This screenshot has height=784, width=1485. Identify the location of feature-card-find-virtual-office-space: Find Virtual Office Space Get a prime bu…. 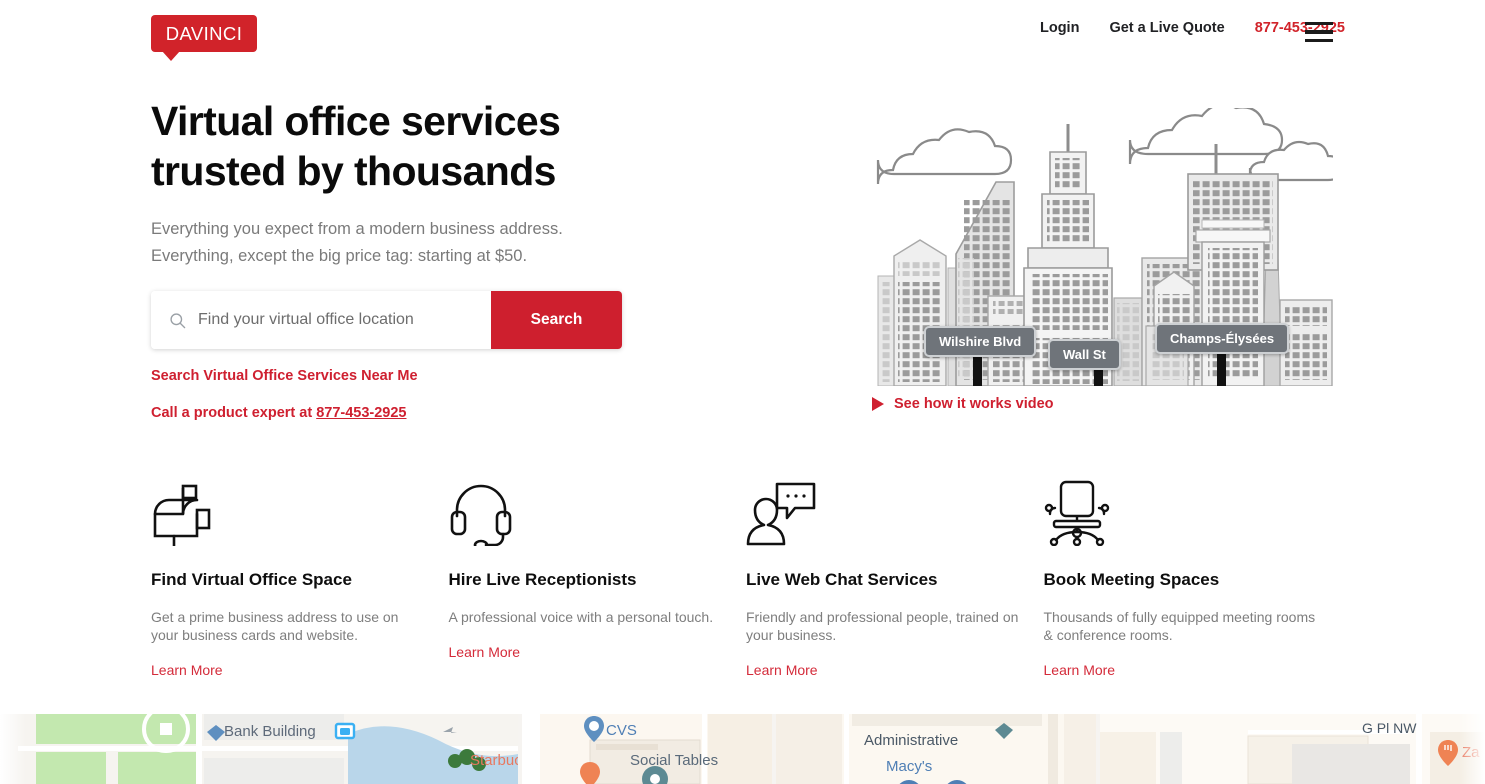
(300, 580).